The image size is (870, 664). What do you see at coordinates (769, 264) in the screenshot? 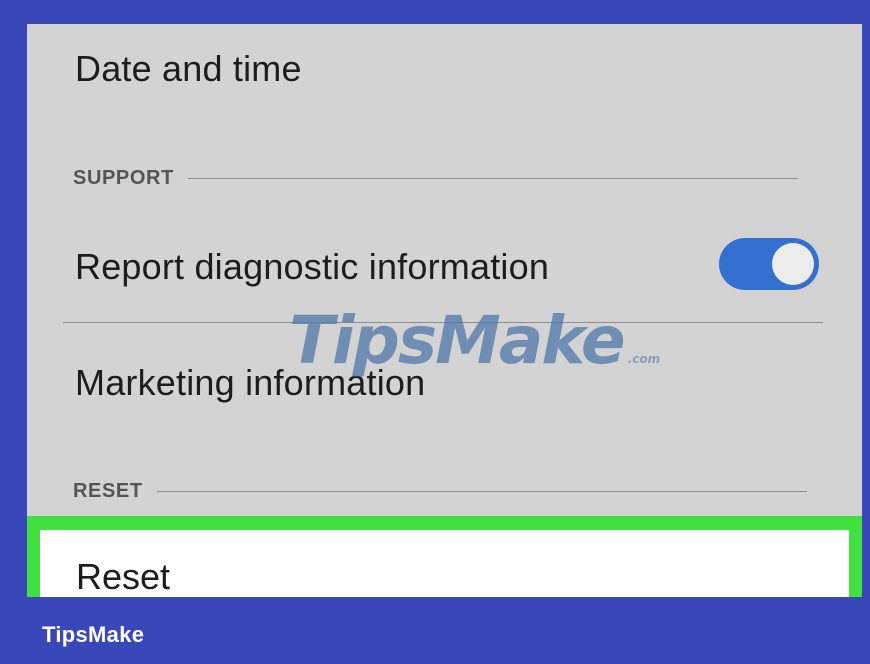
I see `report-diagnostic-toggle` at bounding box center [769, 264].